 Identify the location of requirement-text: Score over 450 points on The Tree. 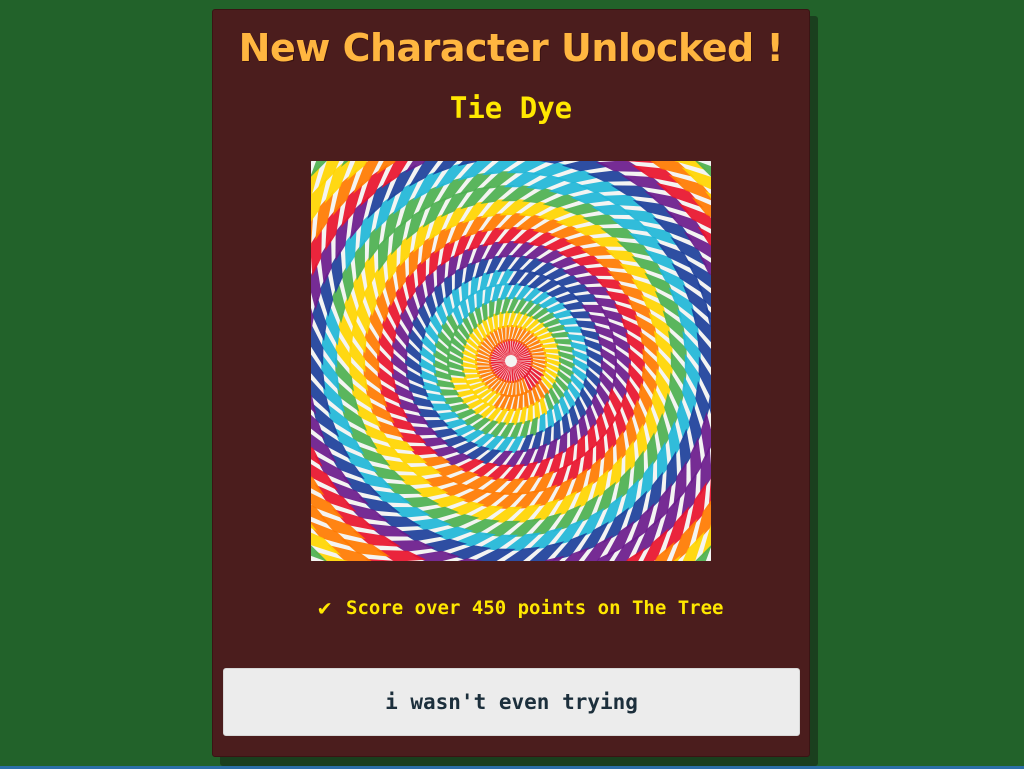
(535, 608).